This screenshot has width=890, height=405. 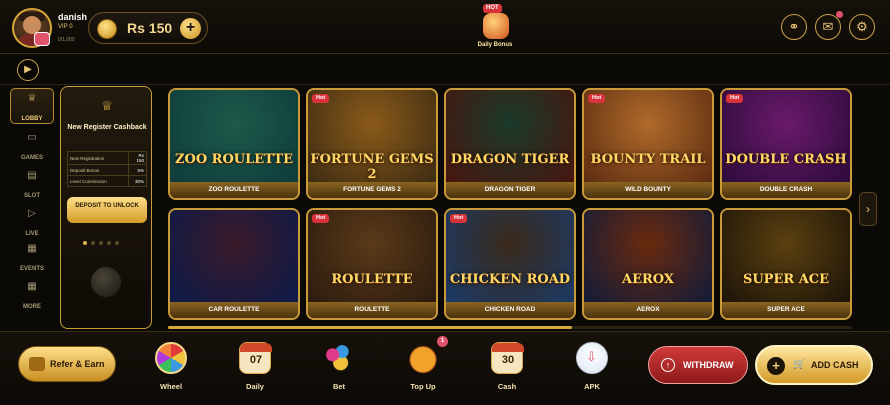 What do you see at coordinates (32, 213) in the screenshot?
I see `play-icon: ▷` at bounding box center [32, 213].